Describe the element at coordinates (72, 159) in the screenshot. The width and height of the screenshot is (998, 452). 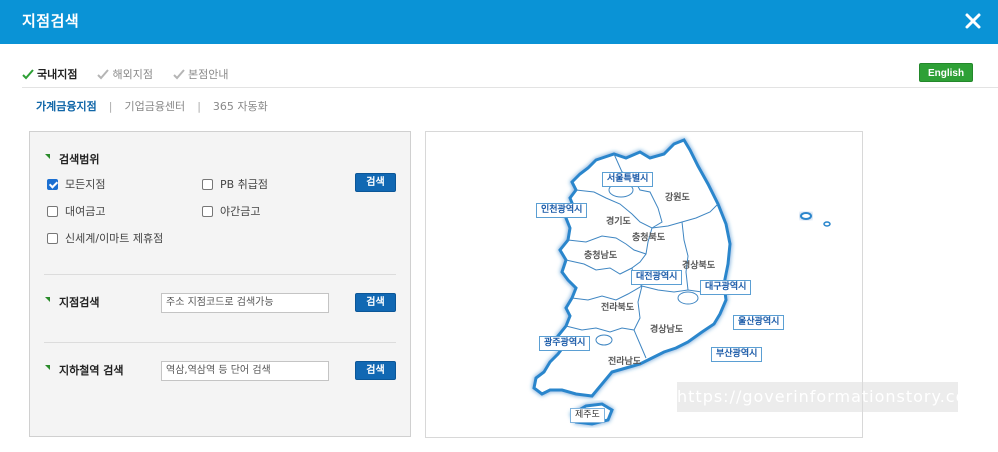
I see `search-range-title: 검색범위` at that location.